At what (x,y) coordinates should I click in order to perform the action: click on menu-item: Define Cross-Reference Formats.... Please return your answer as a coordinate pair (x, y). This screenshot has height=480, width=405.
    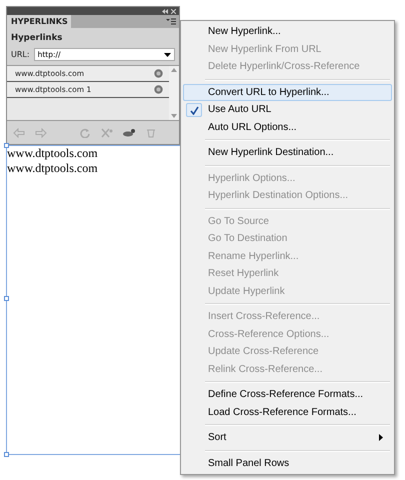
    Looking at the image, I should click on (287, 395).